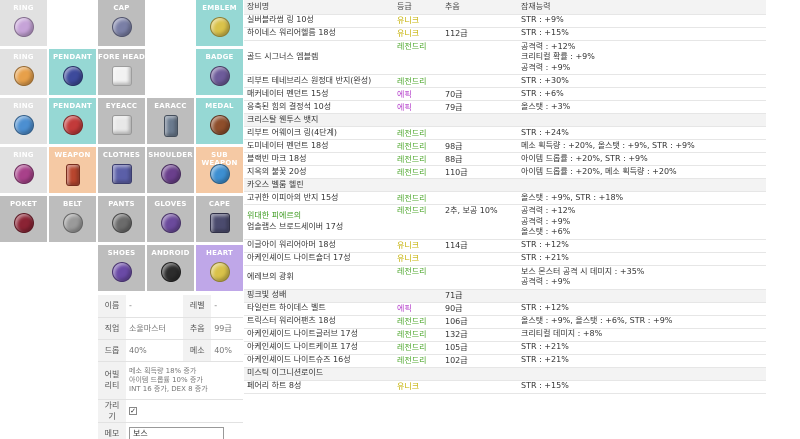 The image size is (800, 439). I want to click on item-name-line: 도미네이터 펜던트 18성, so click(288, 145).